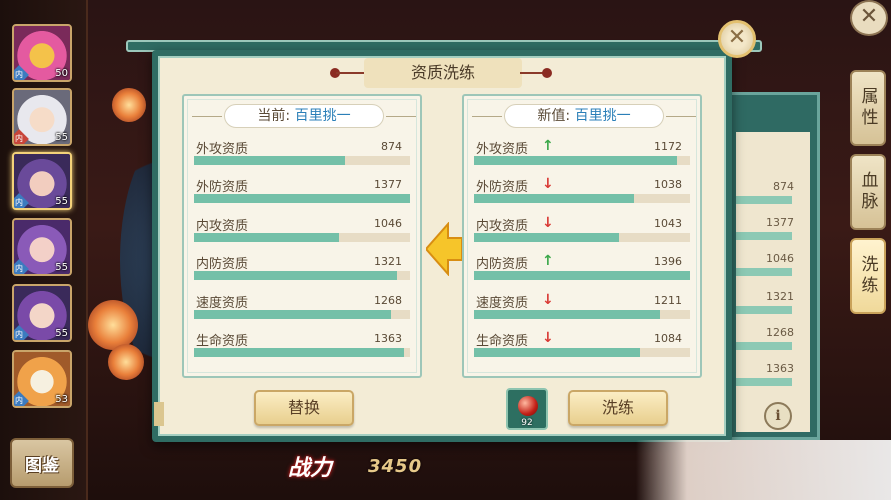 Image resolution: width=891 pixels, height=500 pixels. What do you see at coordinates (61, 73) in the screenshot?
I see `hero-level: 50` at bounding box center [61, 73].